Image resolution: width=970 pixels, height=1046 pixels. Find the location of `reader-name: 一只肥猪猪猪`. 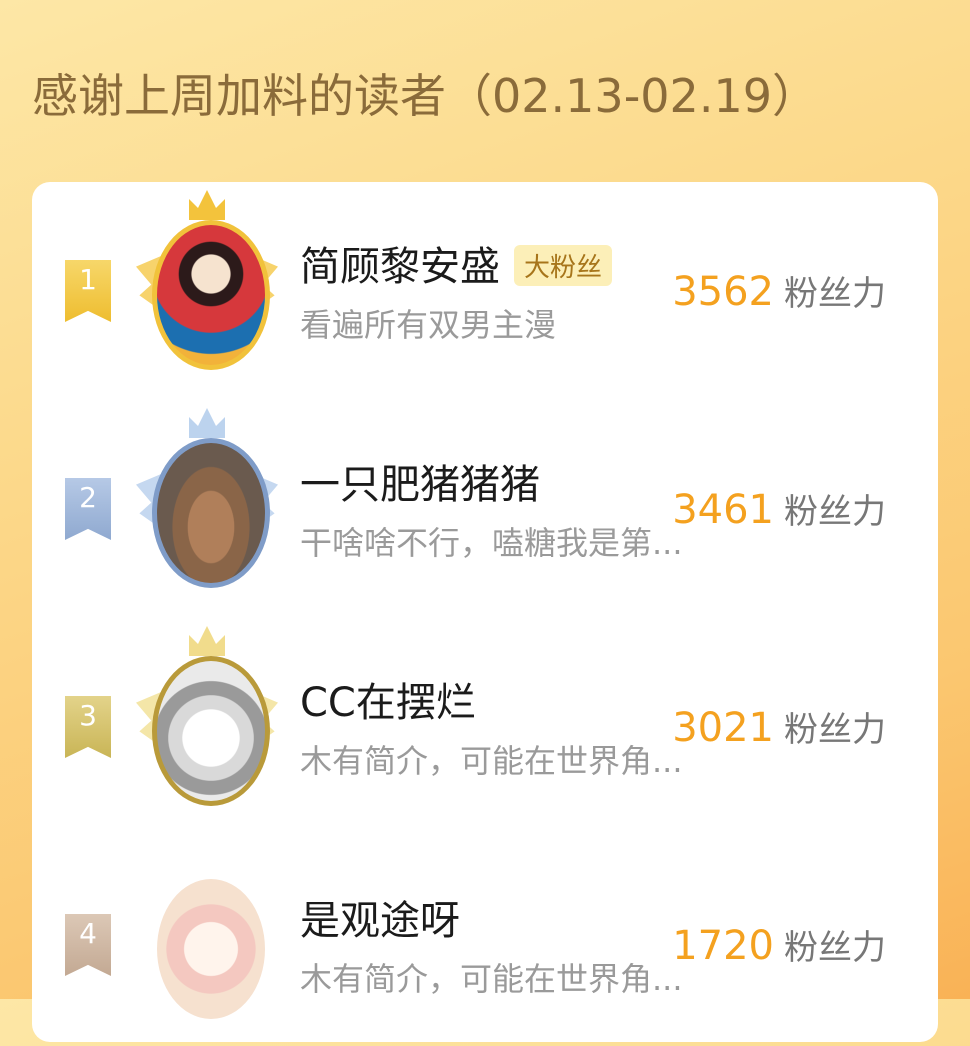

reader-name: 一只肥猪猪猪 is located at coordinates (420, 481).